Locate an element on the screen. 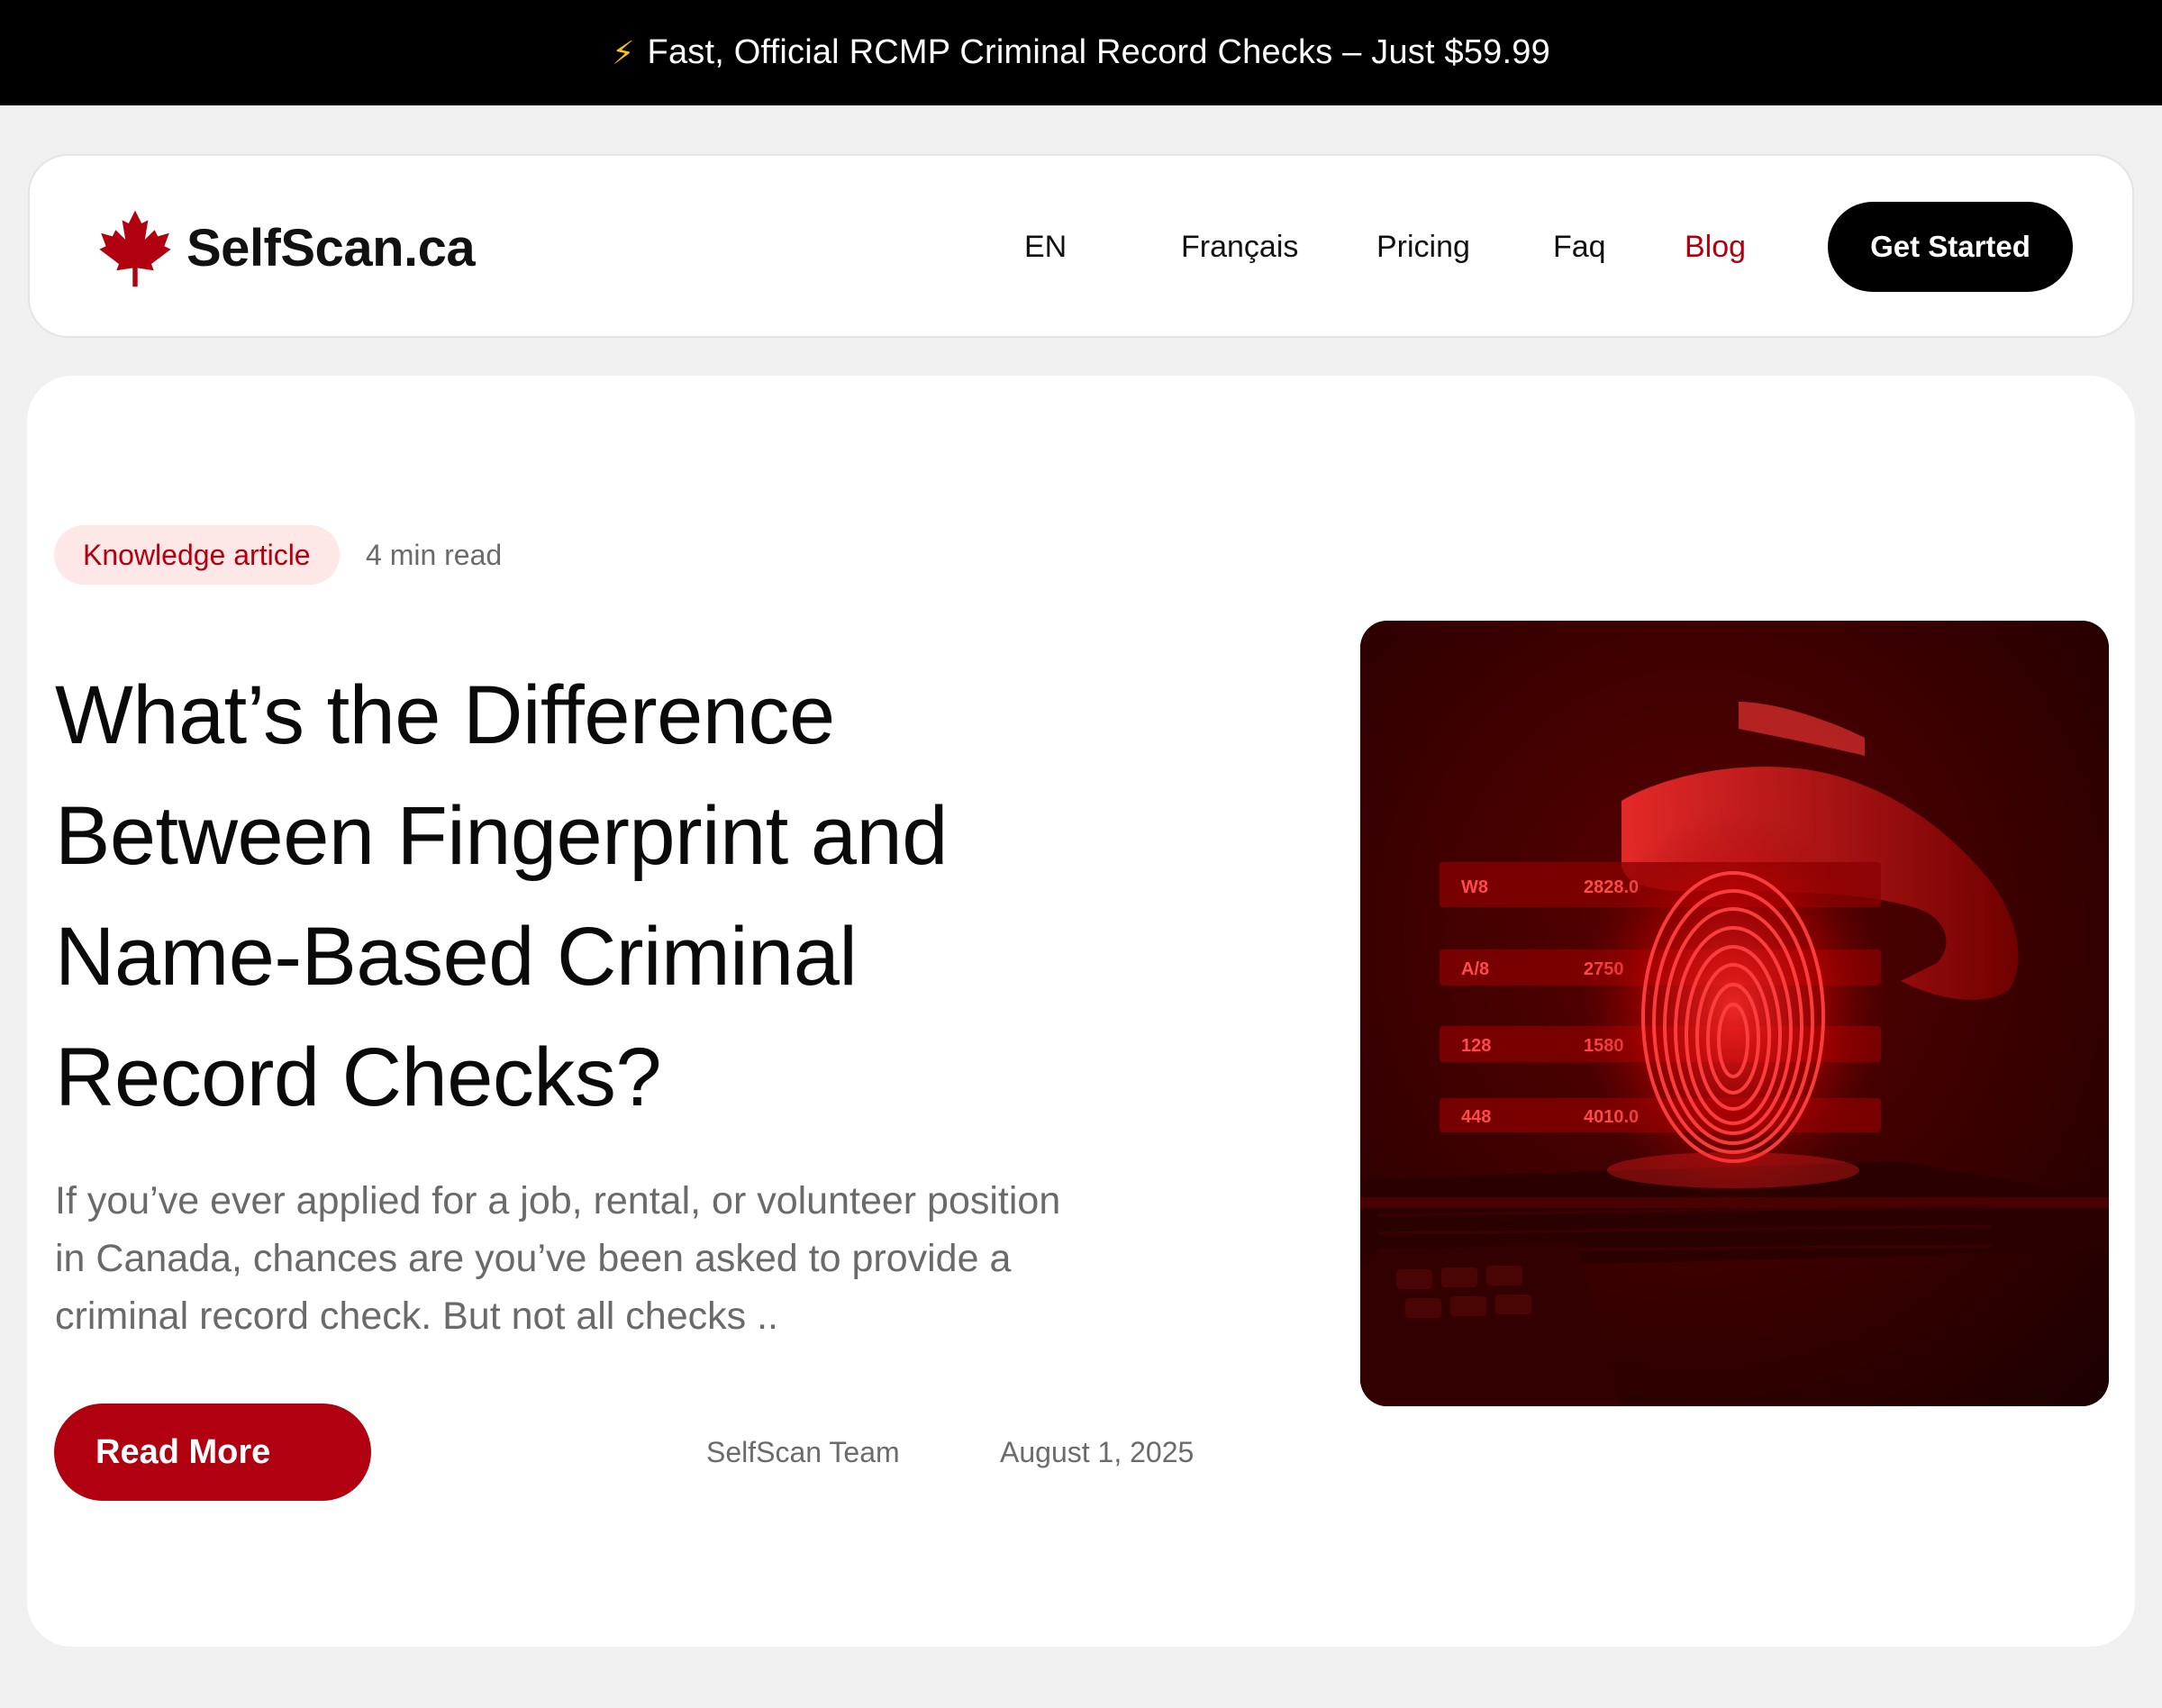 The height and width of the screenshot is (1708, 2162). get-started-button: Get Started is located at coordinates (1950, 247).